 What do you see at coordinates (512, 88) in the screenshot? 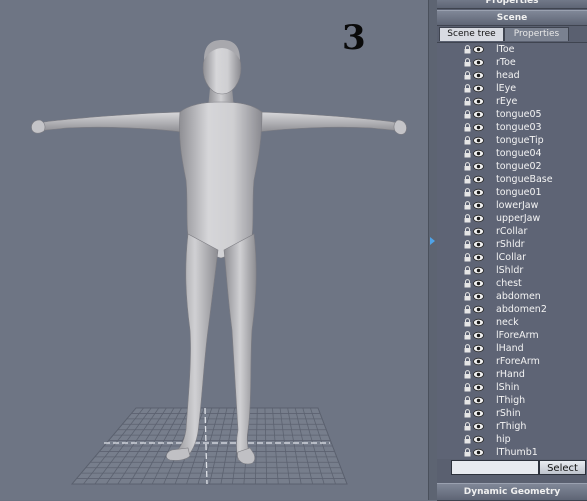
I see `tree-item: lEye` at bounding box center [512, 88].